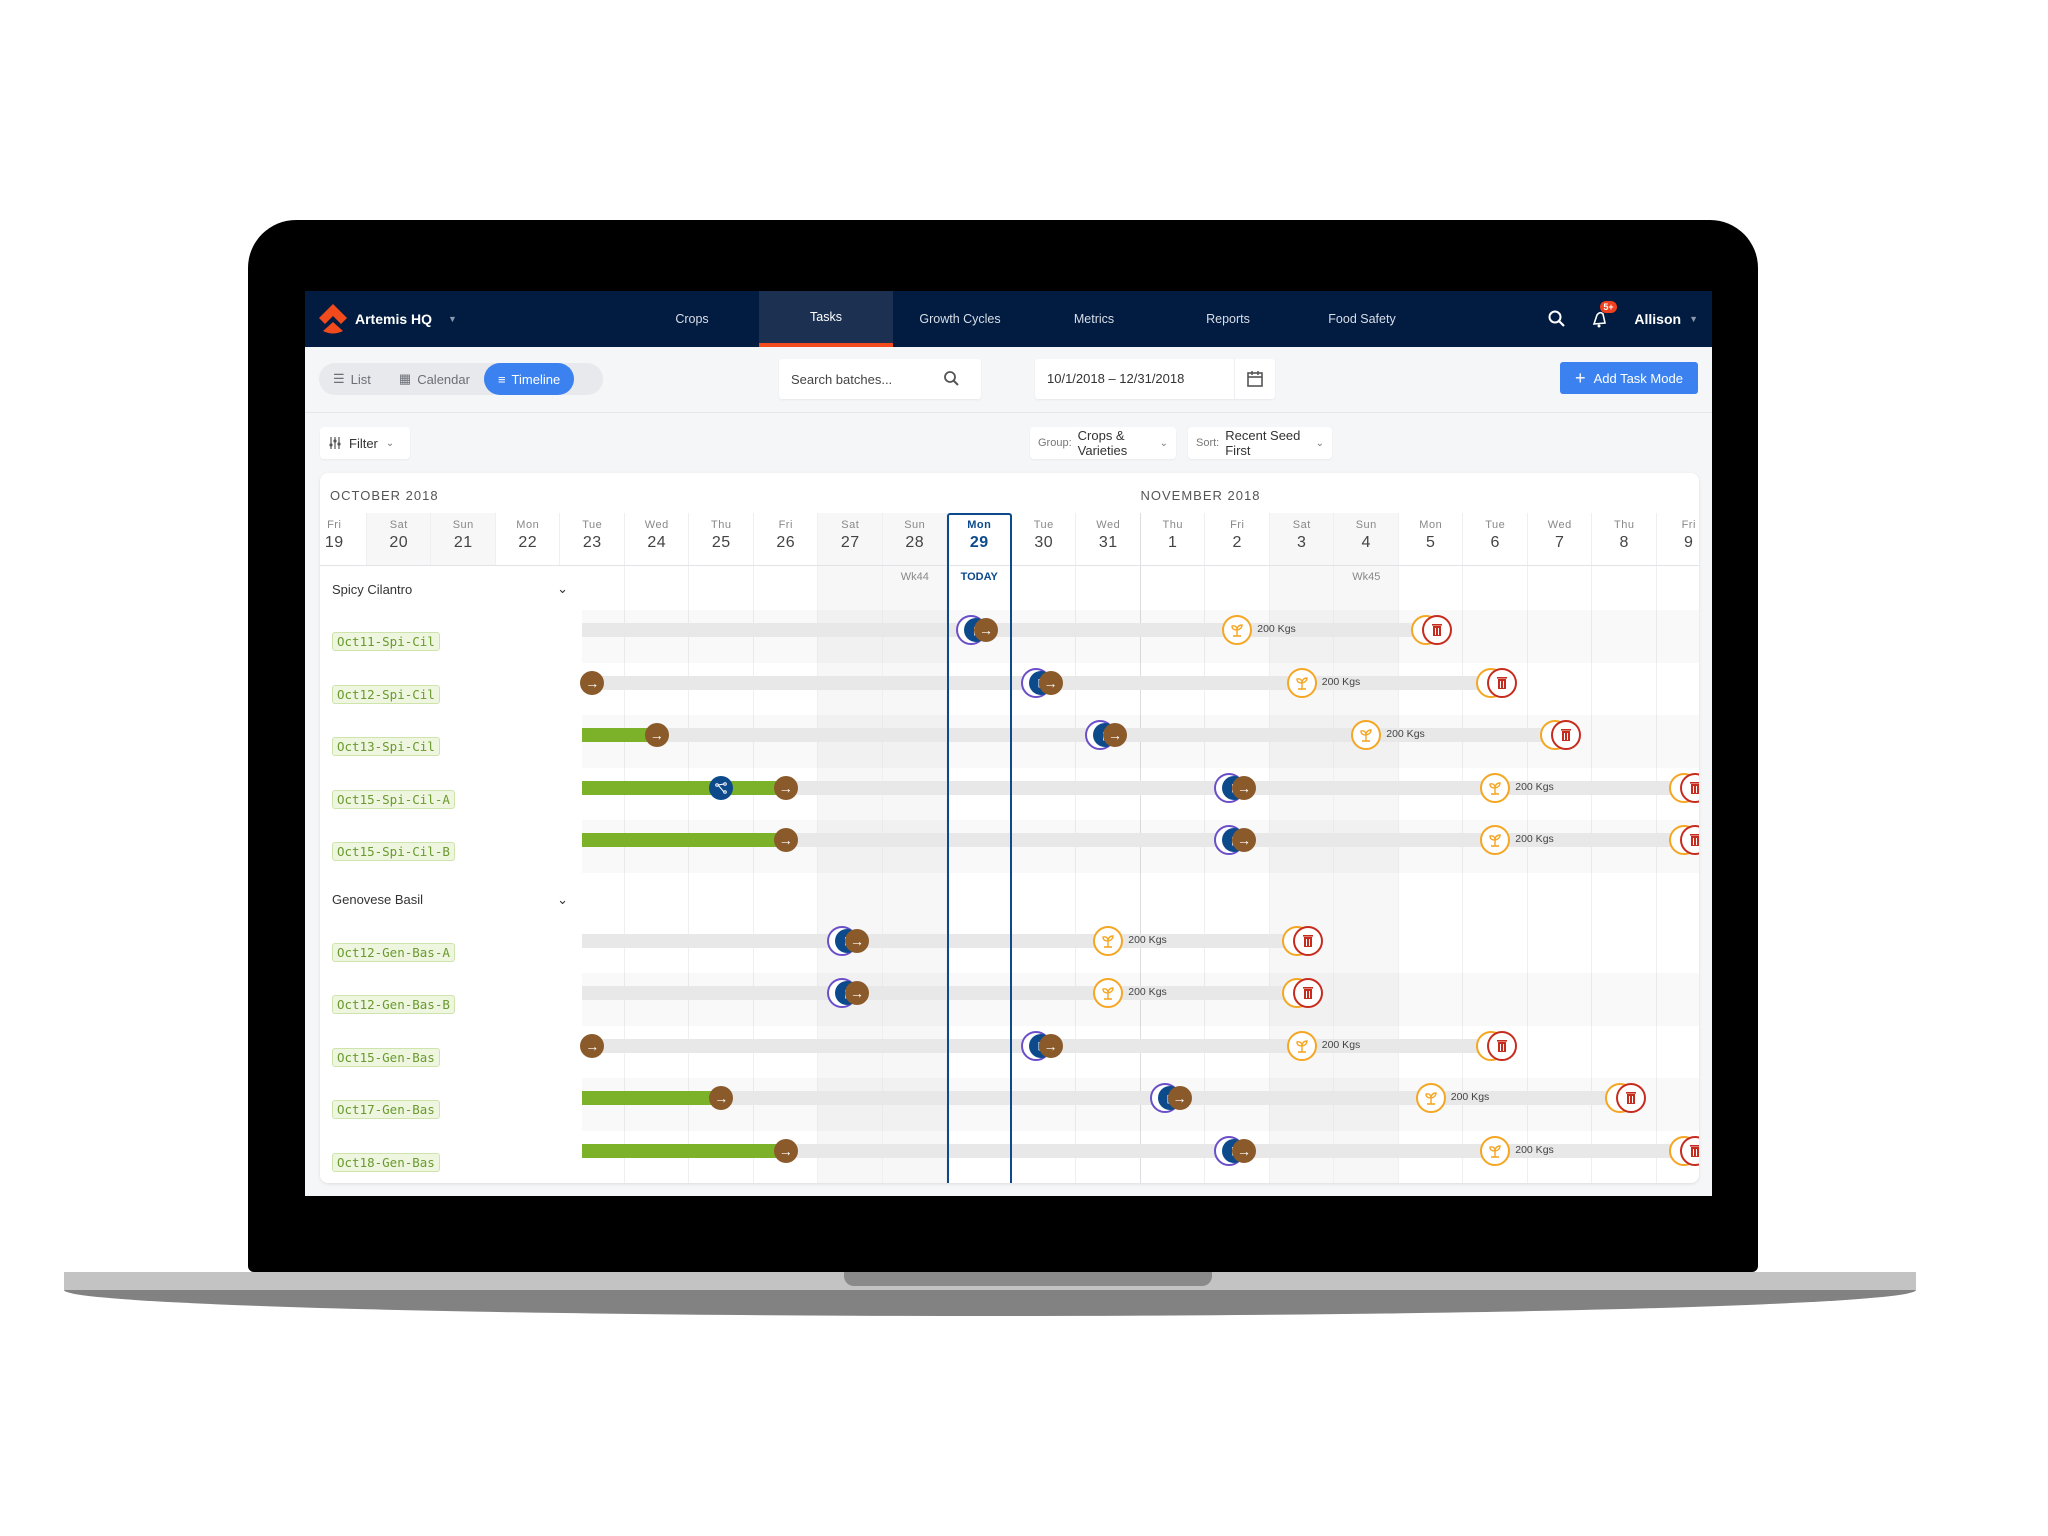 The image size is (2048, 1536). I want to click on day-header: Tue 30, so click(1044, 539).